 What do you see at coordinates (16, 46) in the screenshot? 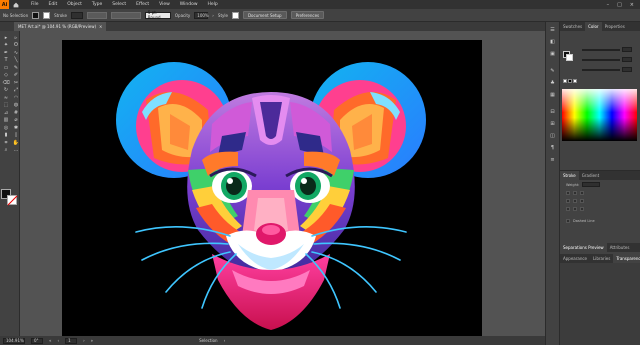
I see `lasso-tool-icon: ʘ` at bounding box center [16, 46].